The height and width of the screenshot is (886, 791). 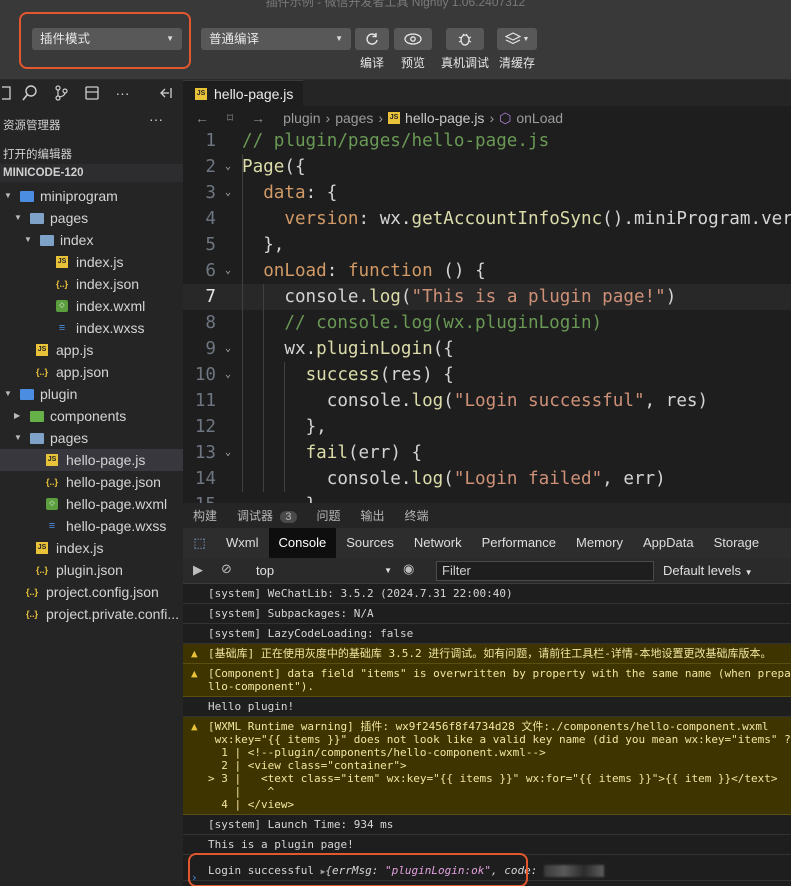 I want to click on devtools-tab-console: Console, so click(x=302, y=543).